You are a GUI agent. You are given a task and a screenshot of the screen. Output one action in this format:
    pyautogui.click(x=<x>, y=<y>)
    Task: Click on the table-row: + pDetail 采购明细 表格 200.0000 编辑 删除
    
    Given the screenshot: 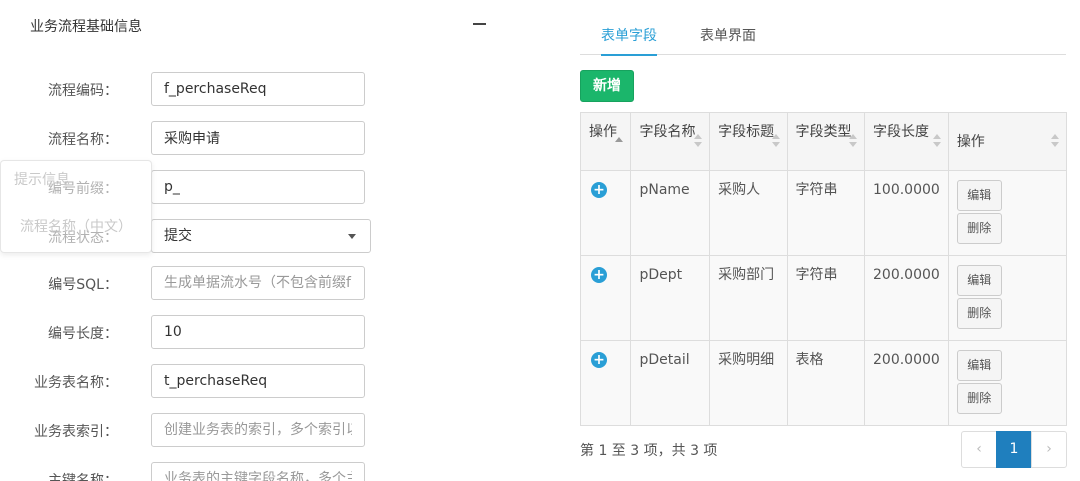 What is the action you would take?
    pyautogui.click(x=823, y=383)
    